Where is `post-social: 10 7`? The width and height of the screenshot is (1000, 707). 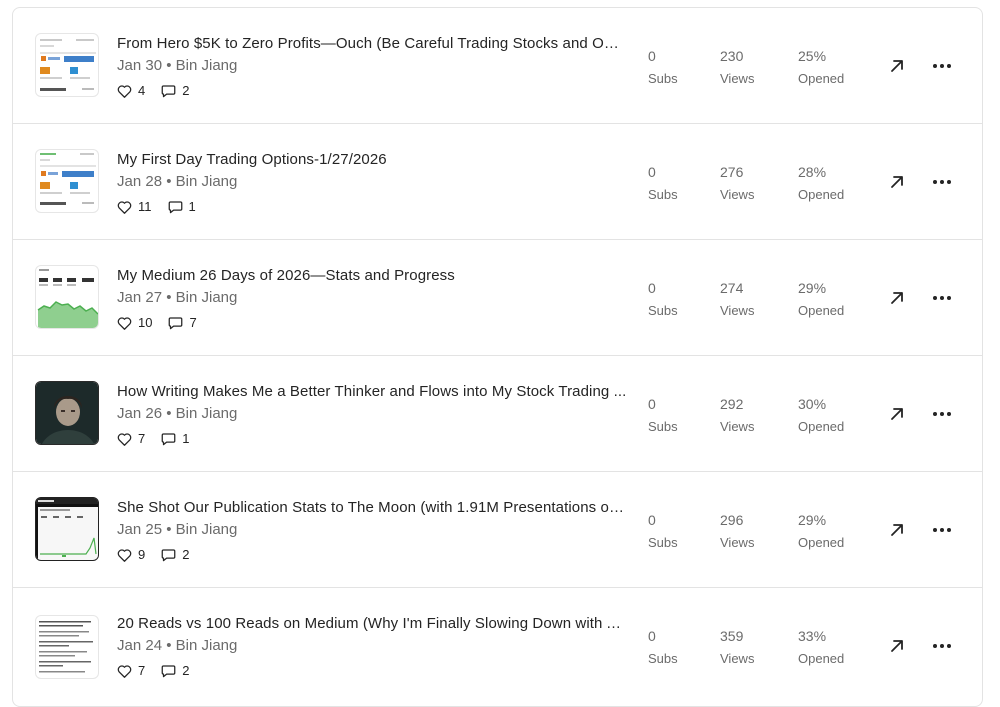
post-social: 10 7 is located at coordinates (157, 322).